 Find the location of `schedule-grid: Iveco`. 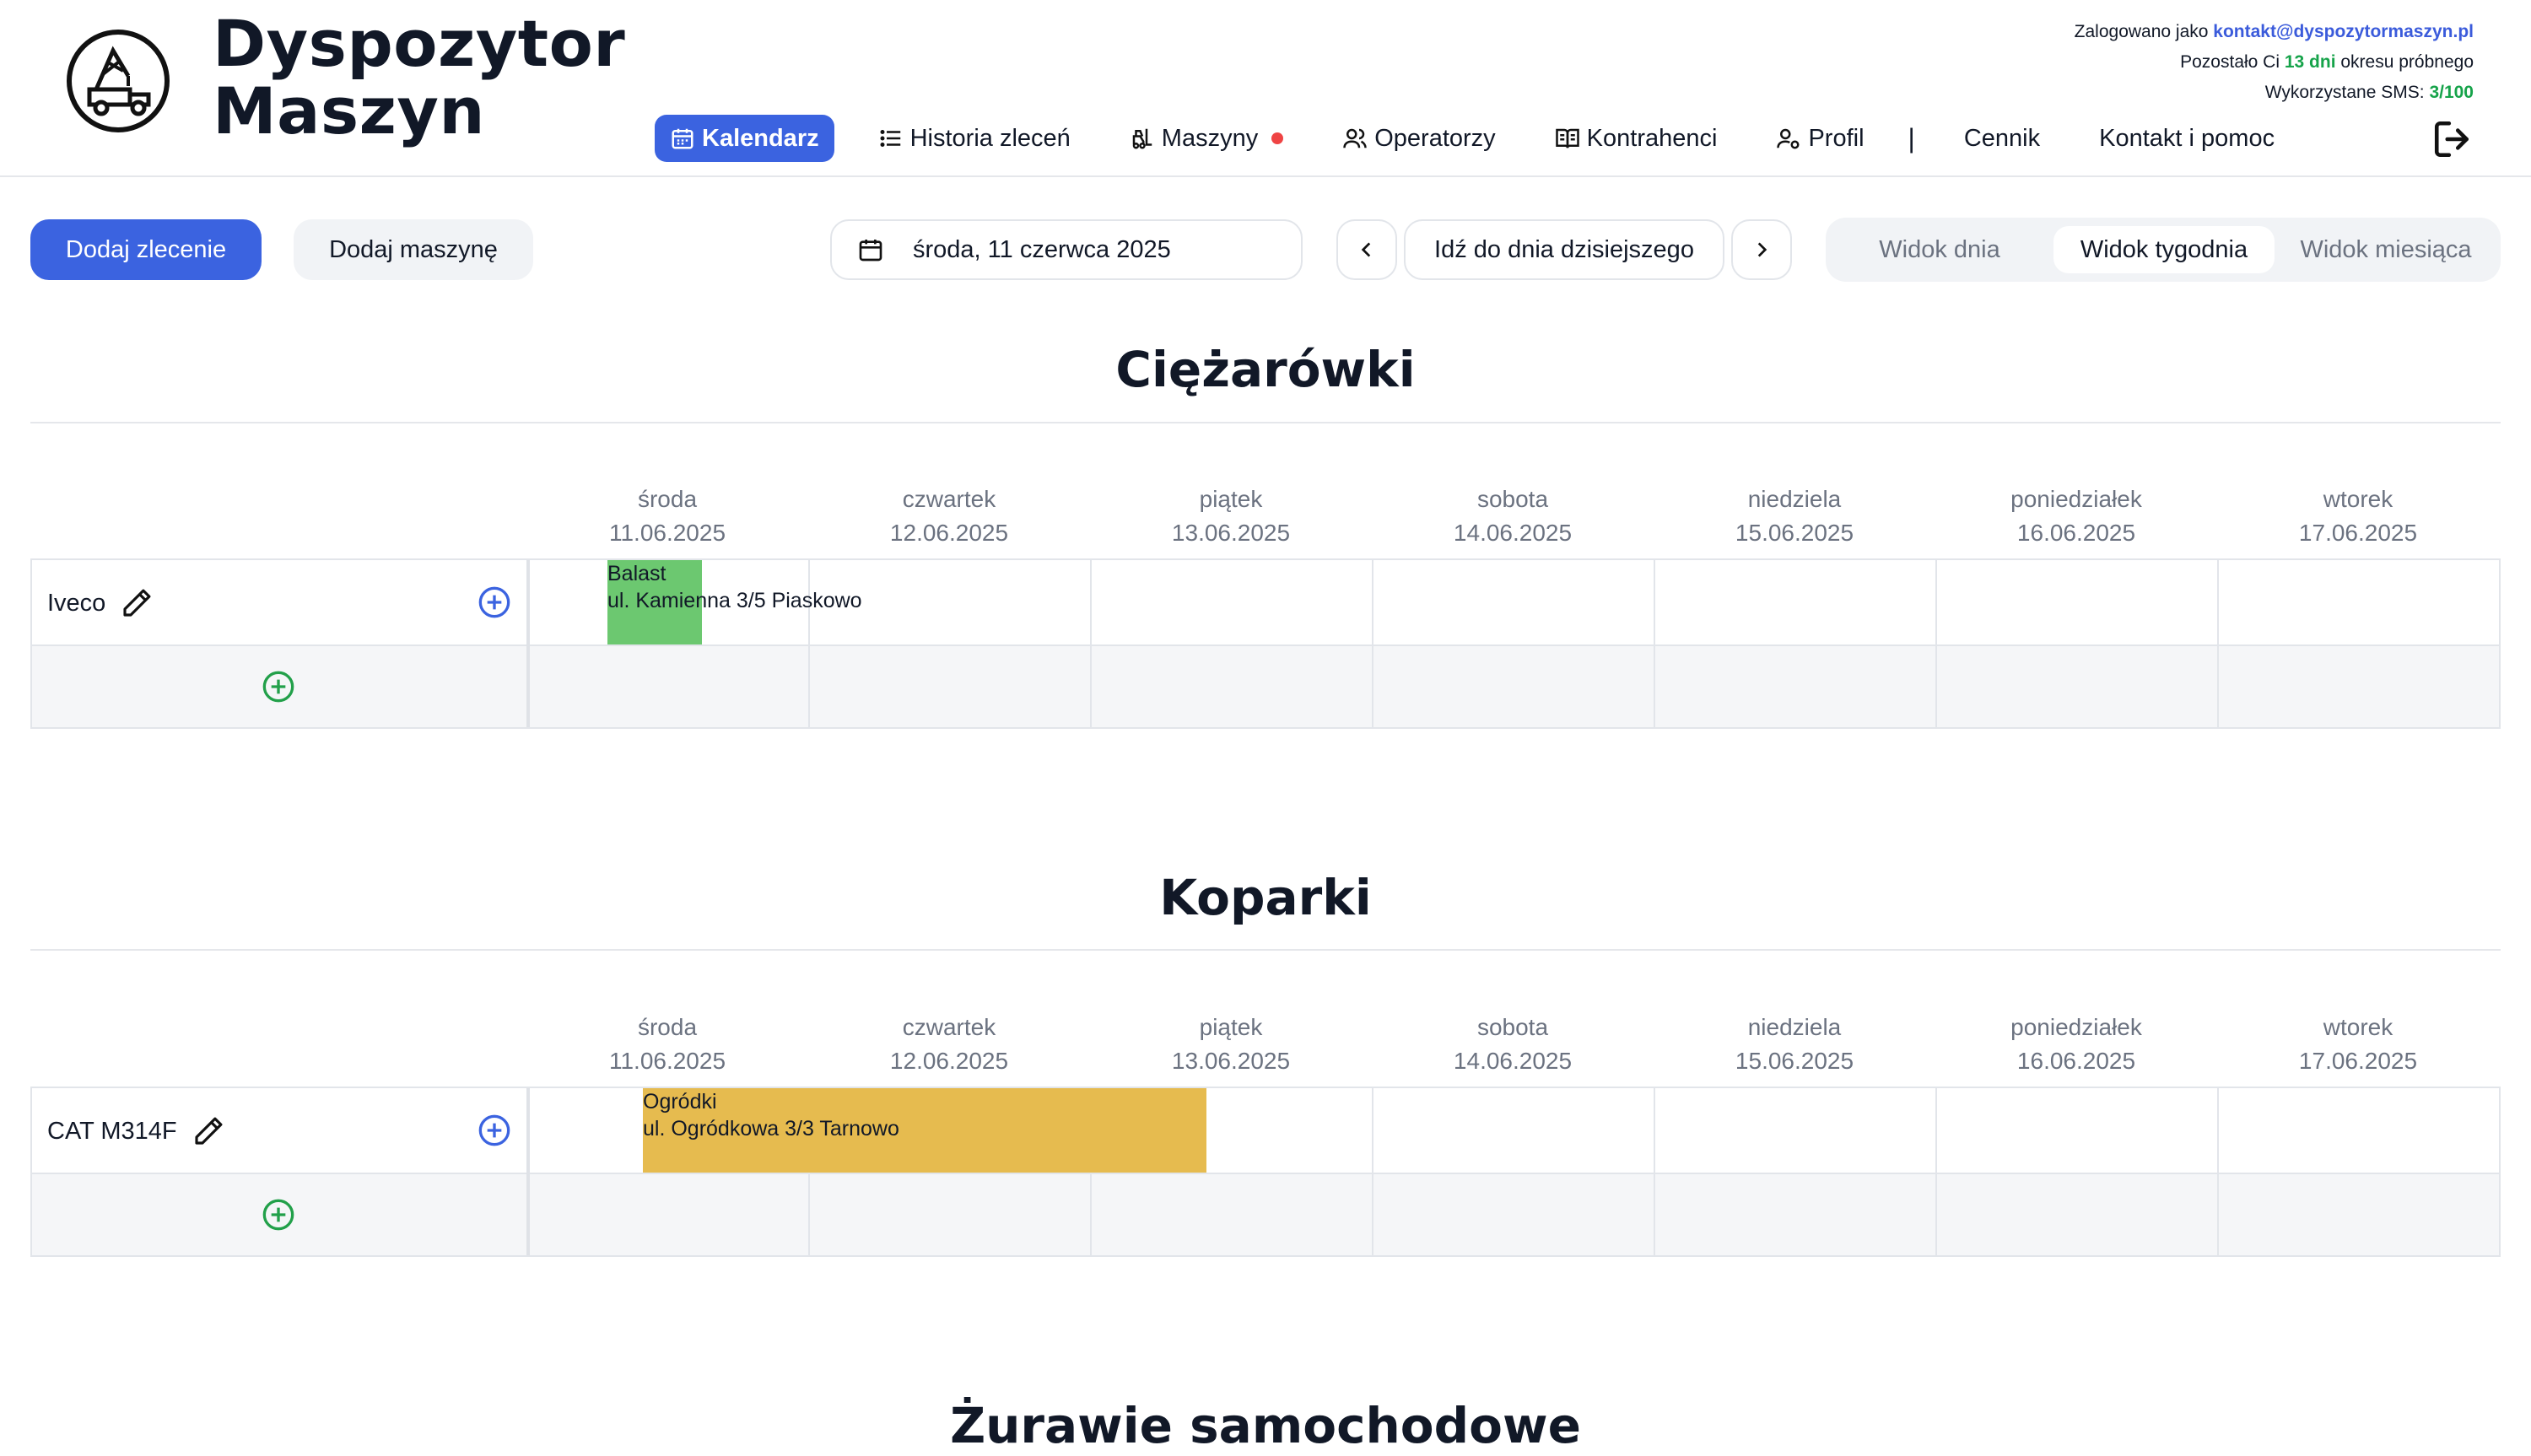

schedule-grid: Iveco is located at coordinates (1265, 643).